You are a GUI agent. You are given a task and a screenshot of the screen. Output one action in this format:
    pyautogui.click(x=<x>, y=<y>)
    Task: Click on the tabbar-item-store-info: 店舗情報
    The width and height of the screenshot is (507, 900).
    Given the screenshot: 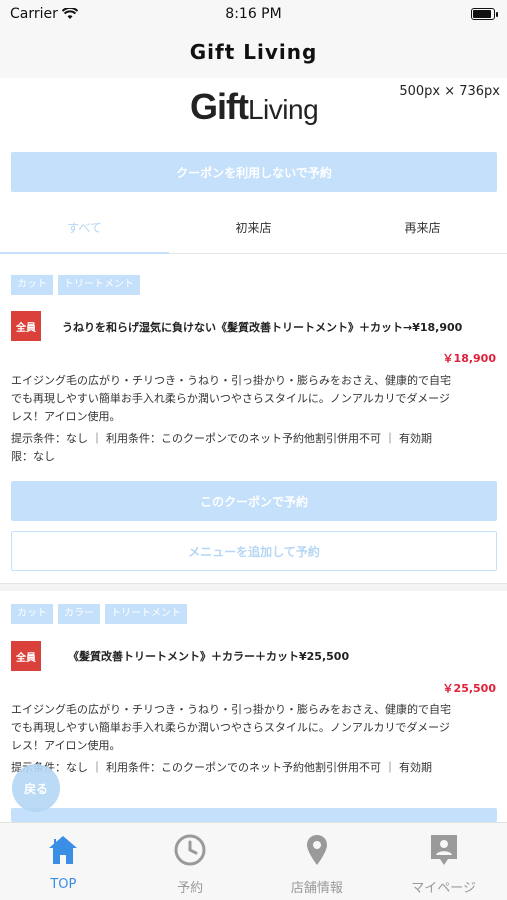 What is the action you would take?
    pyautogui.click(x=317, y=861)
    